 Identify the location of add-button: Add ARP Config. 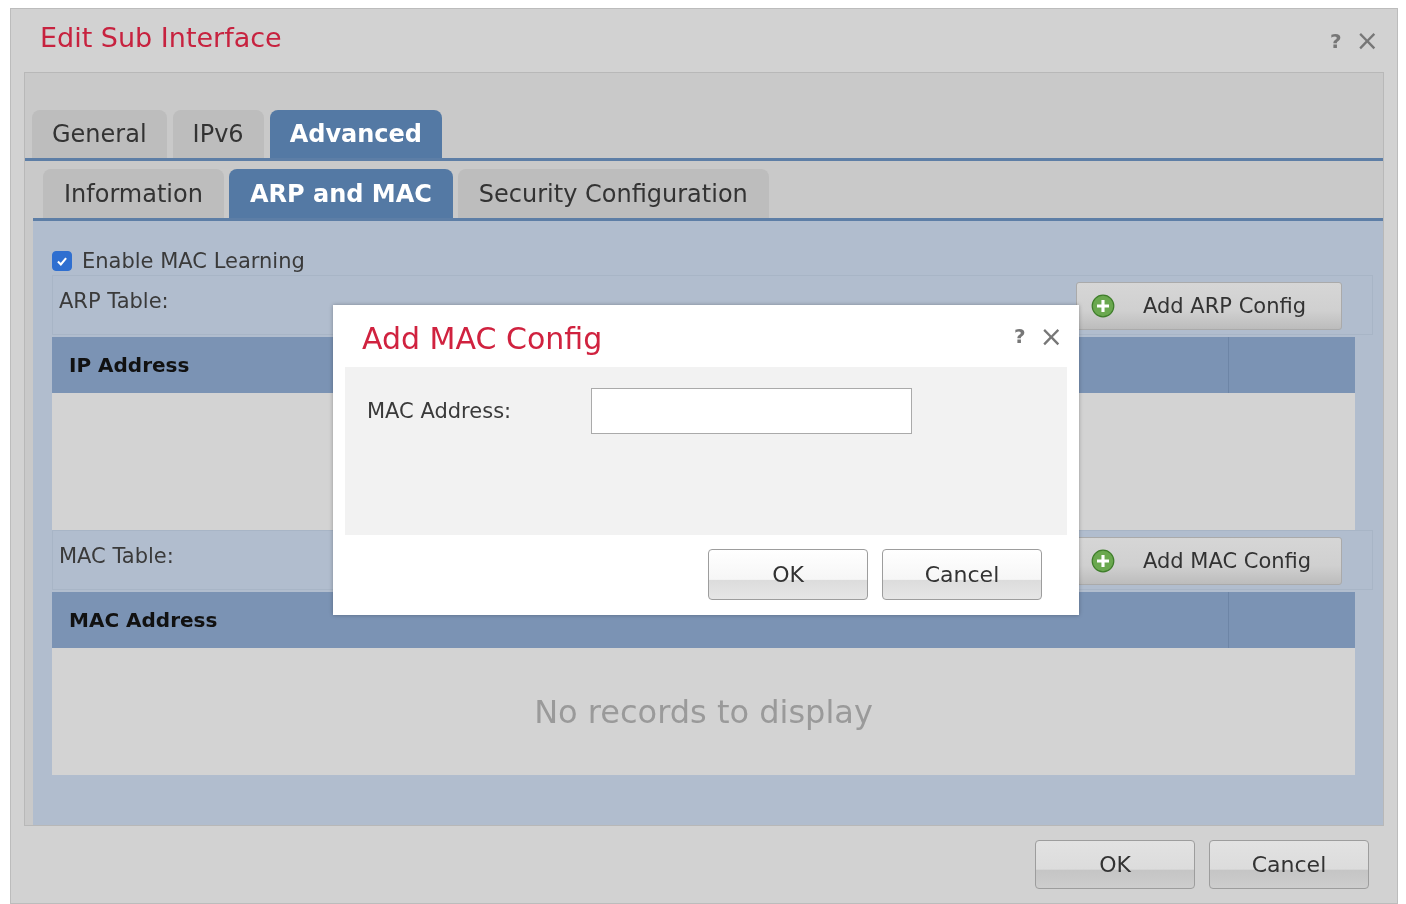
(1209, 306).